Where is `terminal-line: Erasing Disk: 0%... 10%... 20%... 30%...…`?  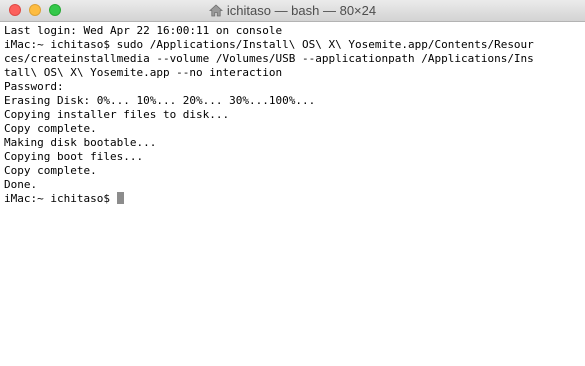 terminal-line: Erasing Disk: 0%... 10%... 20%... 30%...… is located at coordinates (160, 100).